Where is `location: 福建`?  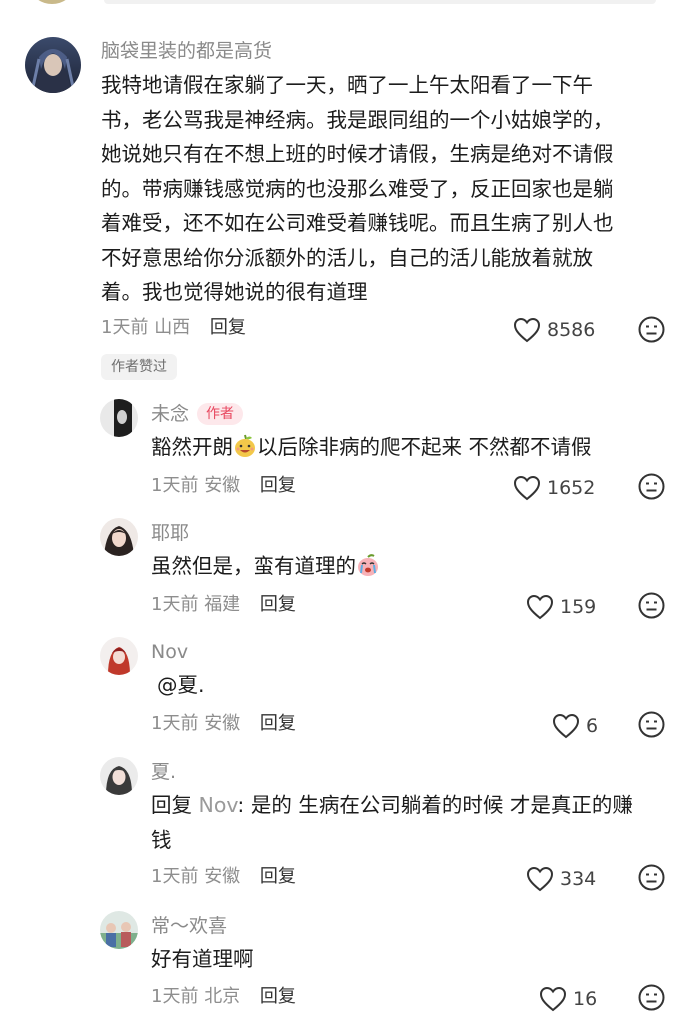
location: 福建 is located at coordinates (222, 604).